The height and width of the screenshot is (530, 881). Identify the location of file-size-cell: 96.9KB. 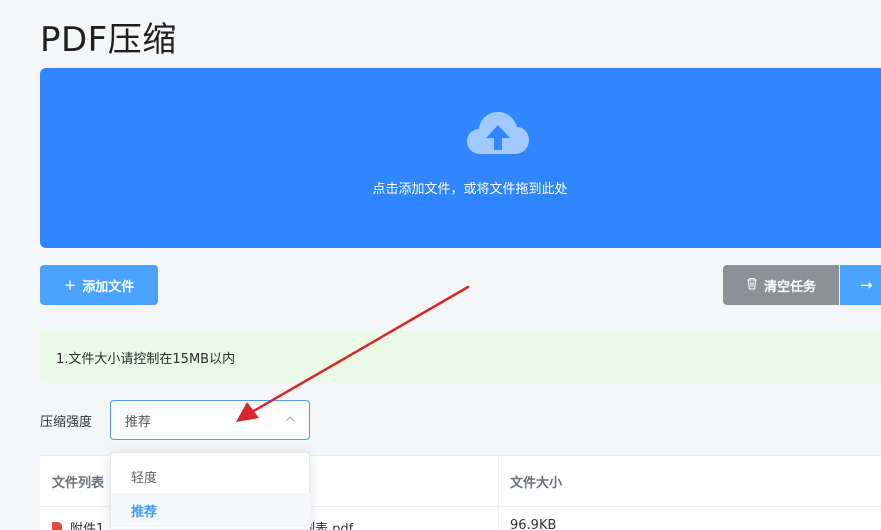
(533, 524).